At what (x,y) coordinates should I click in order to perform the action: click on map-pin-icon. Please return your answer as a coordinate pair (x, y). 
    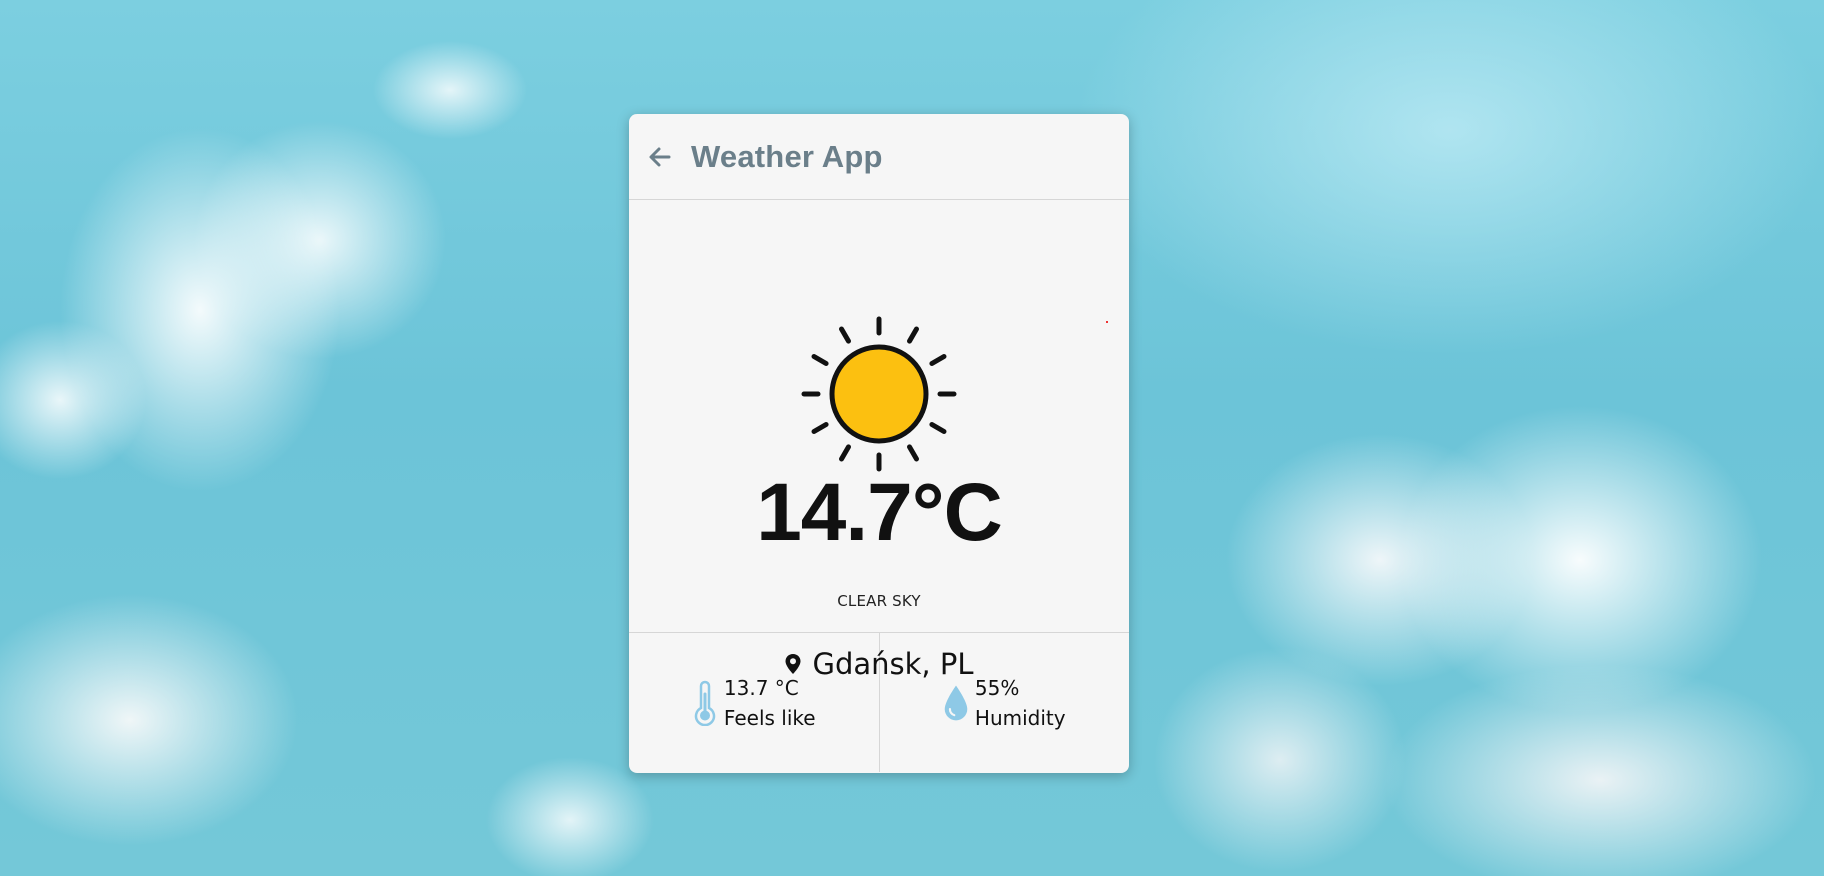
    Looking at the image, I should click on (794, 664).